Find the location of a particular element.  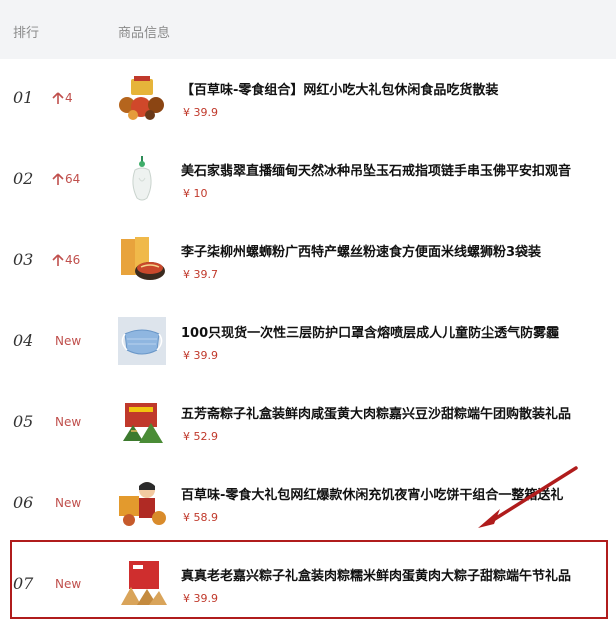

product-title: 真真老老嘉兴粽子礼盒装肉粽糯米鲜肉蛋黄肉大粽子甜粽端午节礼品 is located at coordinates (376, 574).